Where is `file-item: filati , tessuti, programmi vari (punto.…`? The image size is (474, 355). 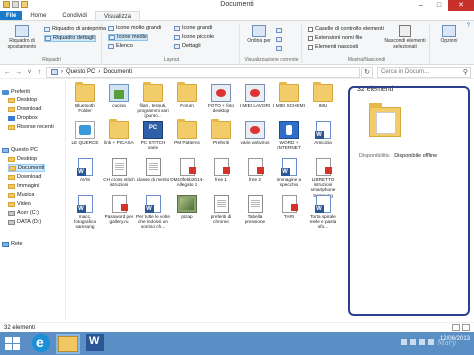
file-item: filati , tessuti, programmi vari (punto.… is located at coordinates (153, 100).